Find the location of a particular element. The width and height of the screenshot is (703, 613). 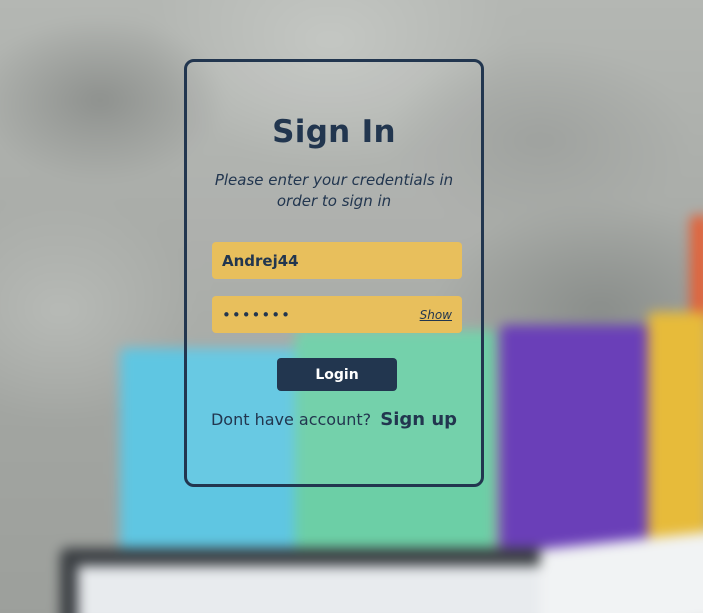

signup-row: Dont have account? Sign up is located at coordinates (334, 419).